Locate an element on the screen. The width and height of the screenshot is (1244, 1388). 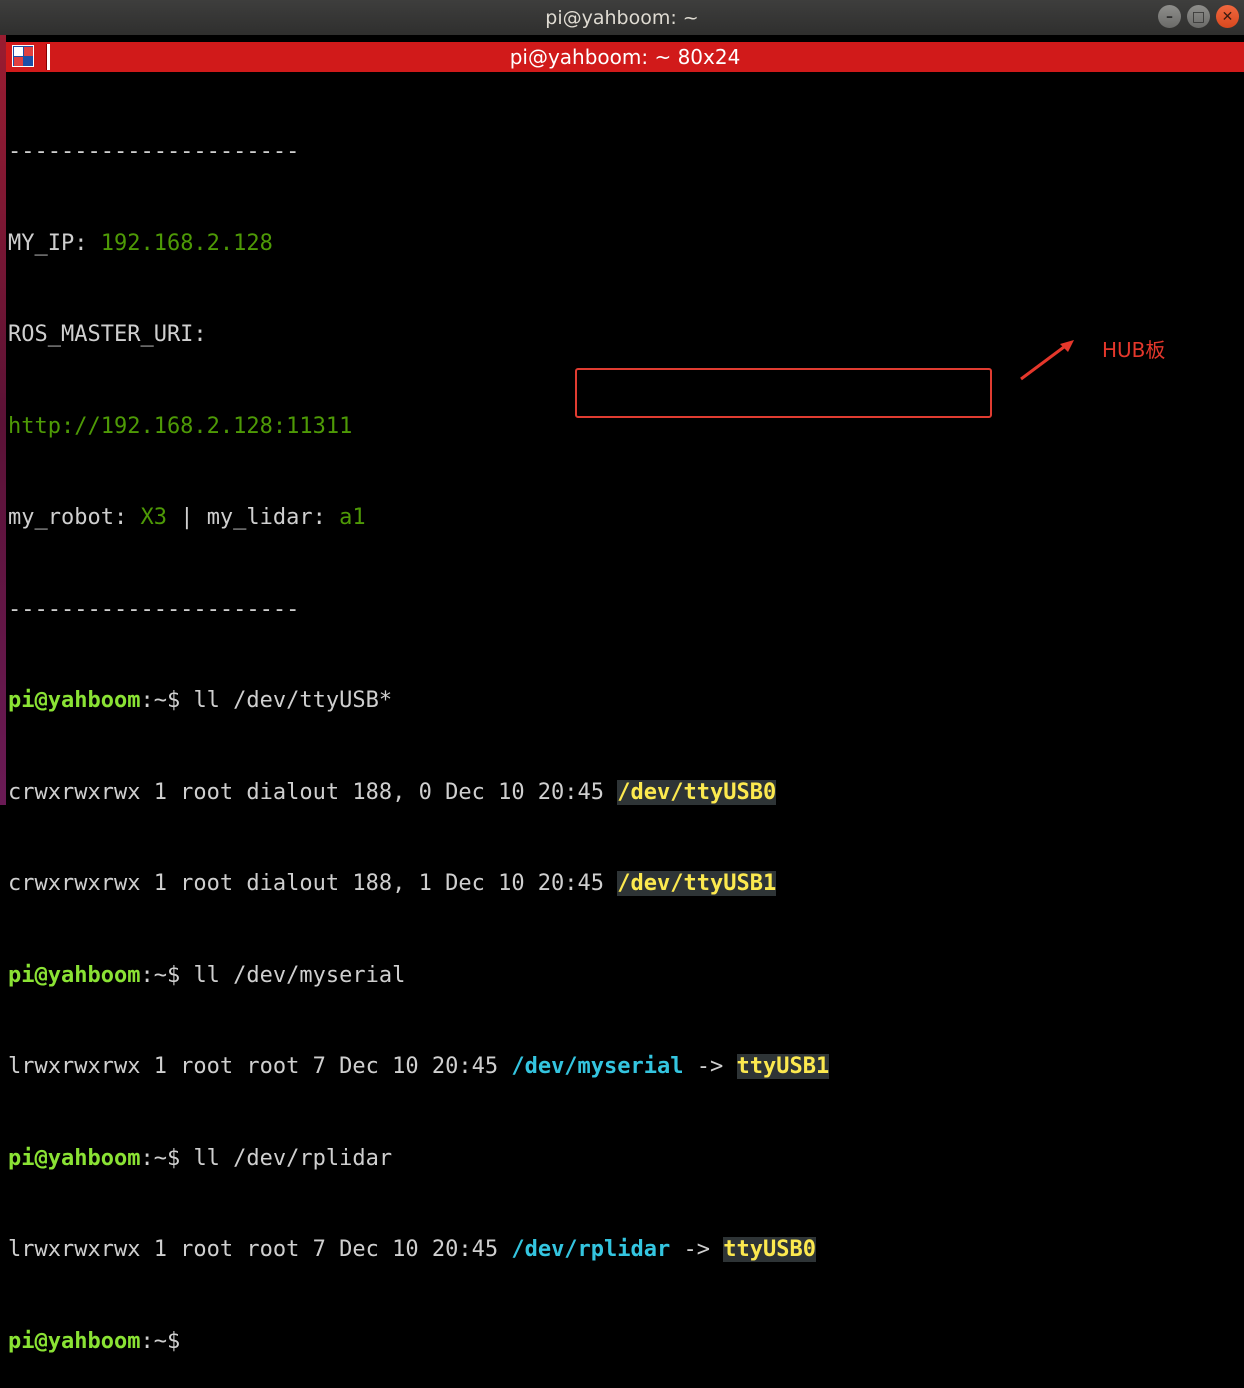
desktop-edge is located at coordinates (3, 420).